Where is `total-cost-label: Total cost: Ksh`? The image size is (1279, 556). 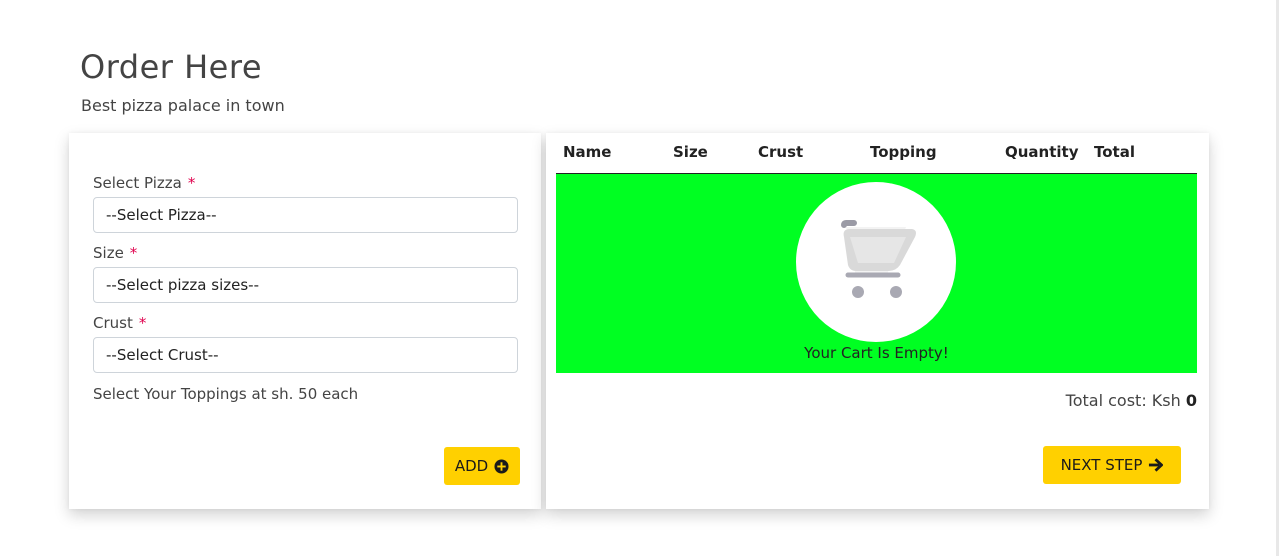 total-cost-label: Total cost: Ksh is located at coordinates (1123, 400).